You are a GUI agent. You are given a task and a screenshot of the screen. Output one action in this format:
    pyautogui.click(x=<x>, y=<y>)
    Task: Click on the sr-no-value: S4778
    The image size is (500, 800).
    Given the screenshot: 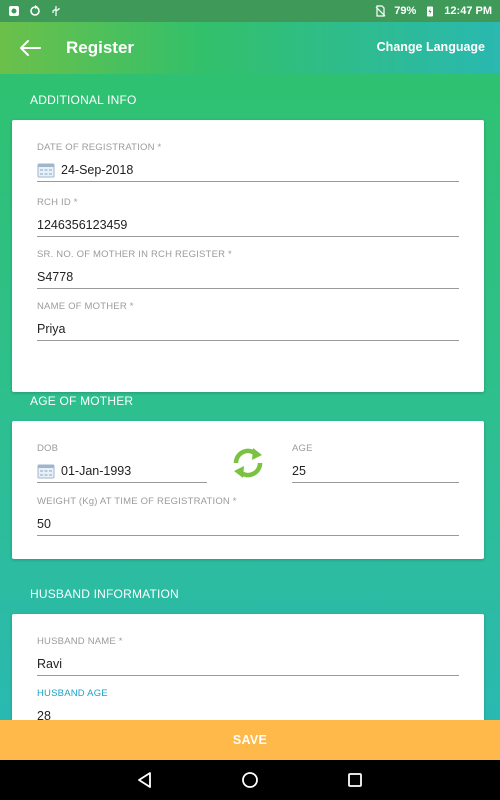 What is the action you would take?
    pyautogui.click(x=55, y=276)
    